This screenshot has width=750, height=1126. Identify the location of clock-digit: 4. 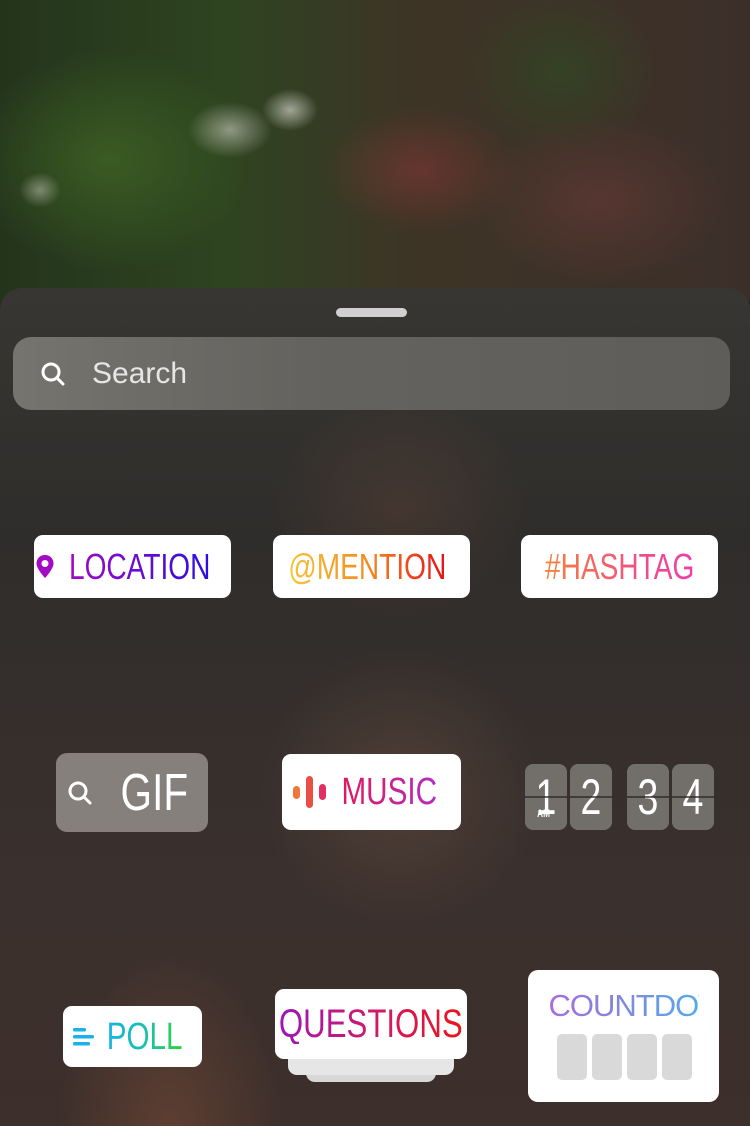
(693, 797).